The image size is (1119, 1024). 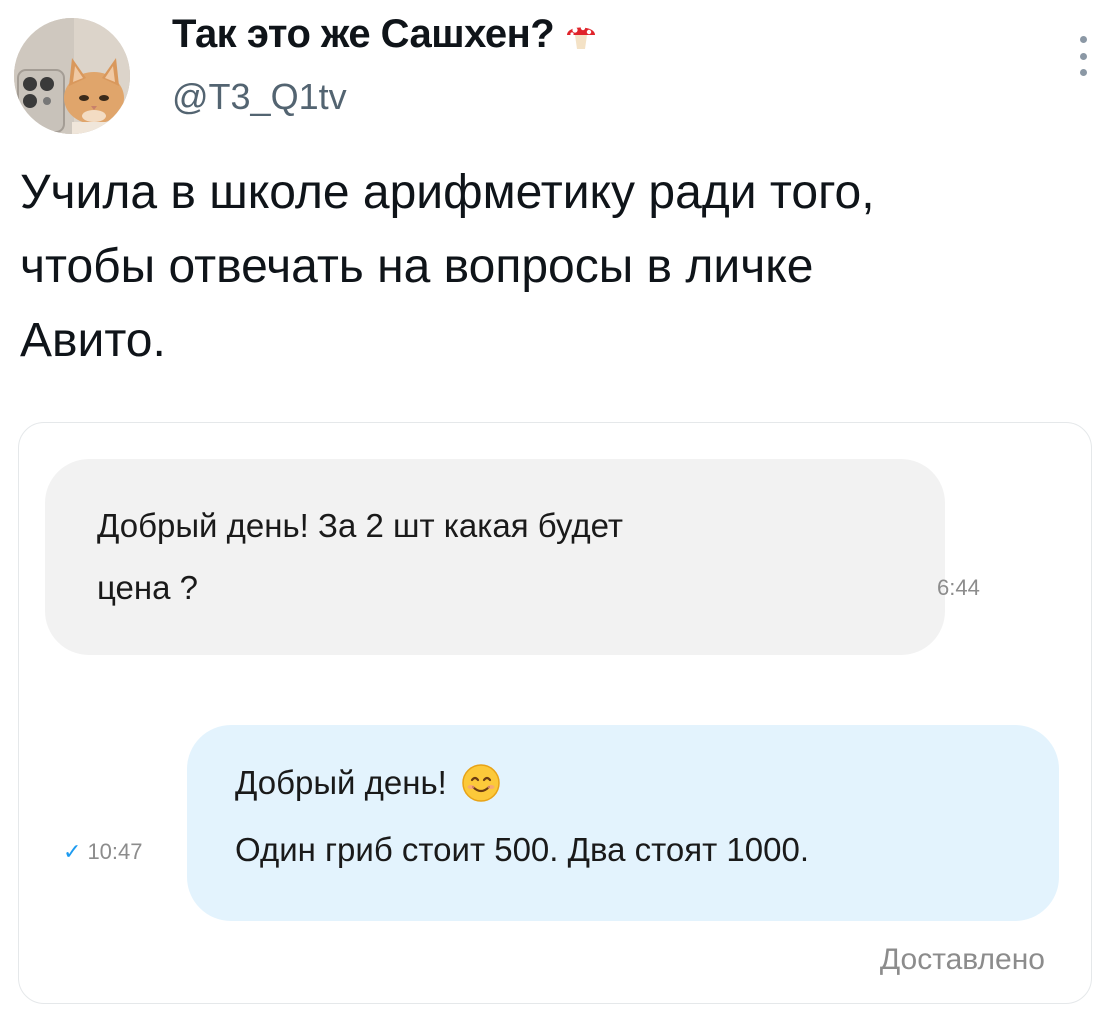 I want to click on outgoing-message-line2: Один гриб стоит 500. Два стоят 1000., so click(x=522, y=849).